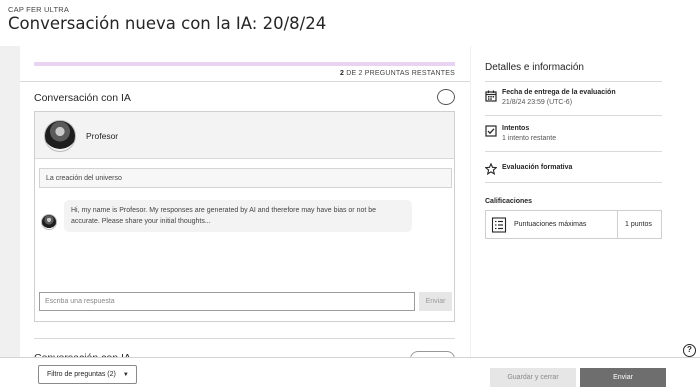  I want to click on progress-bar, so click(244, 64).